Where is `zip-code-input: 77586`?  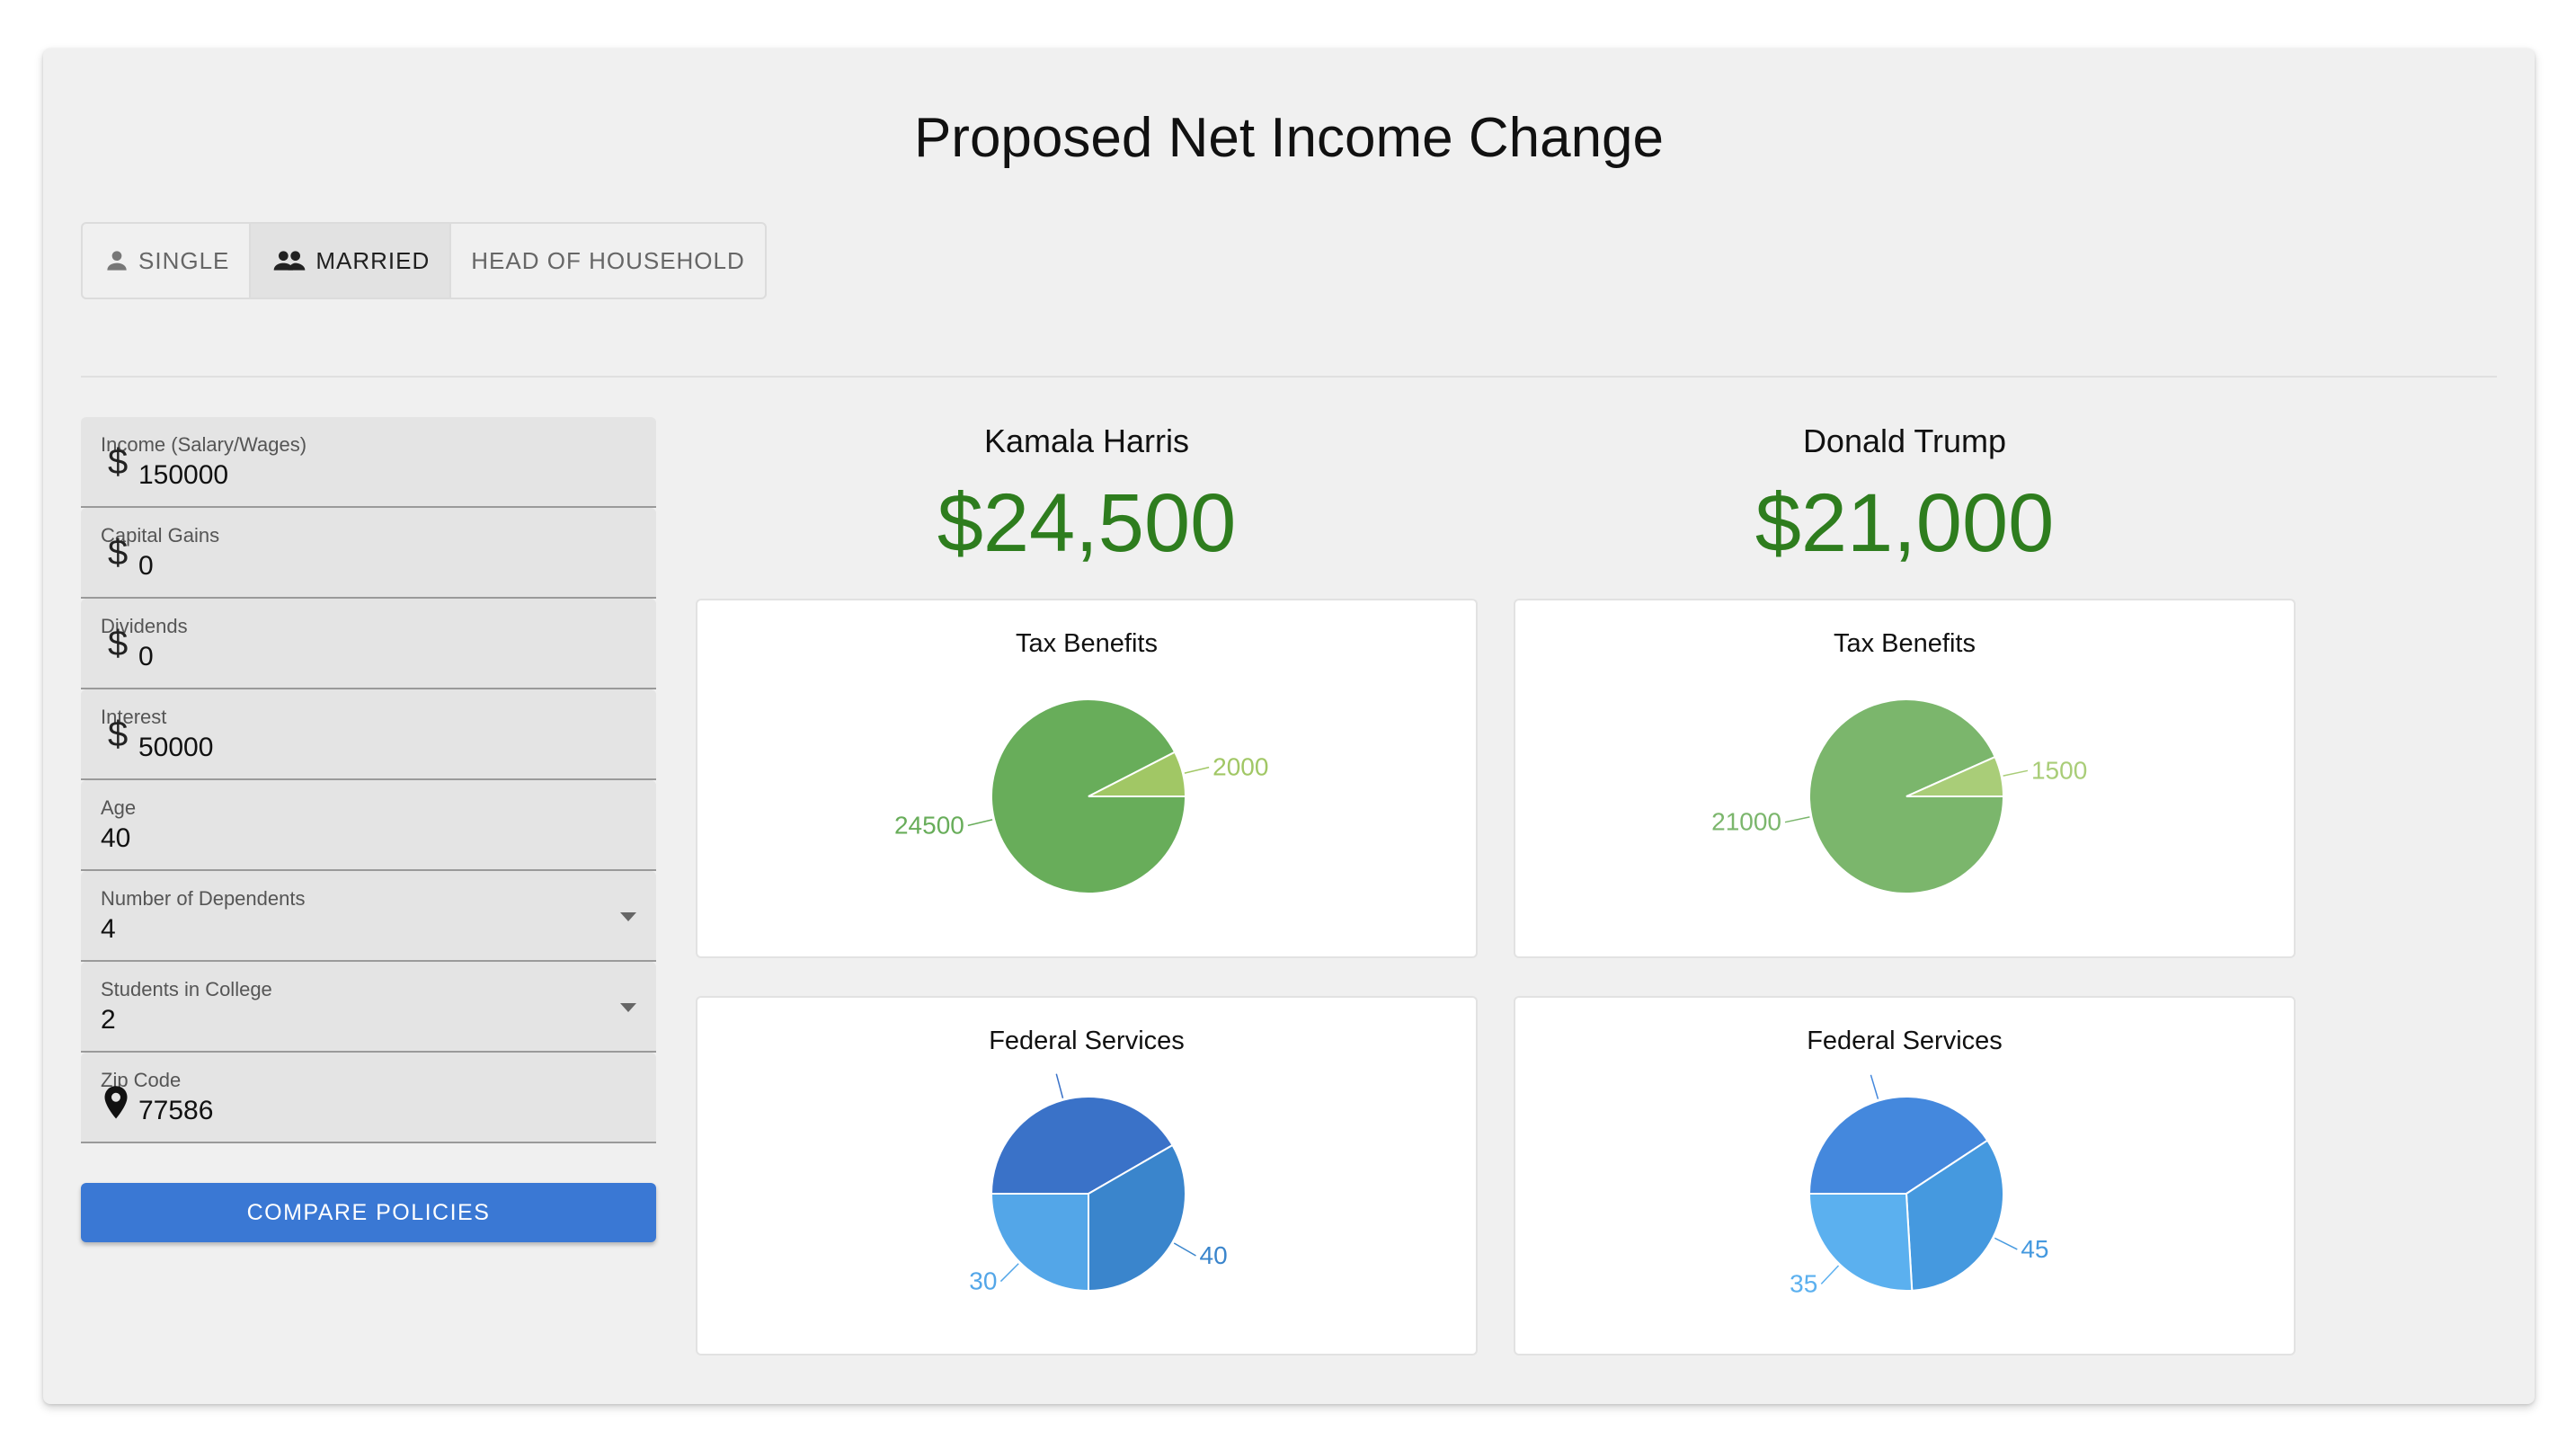 zip-code-input: 77586 is located at coordinates (175, 1111).